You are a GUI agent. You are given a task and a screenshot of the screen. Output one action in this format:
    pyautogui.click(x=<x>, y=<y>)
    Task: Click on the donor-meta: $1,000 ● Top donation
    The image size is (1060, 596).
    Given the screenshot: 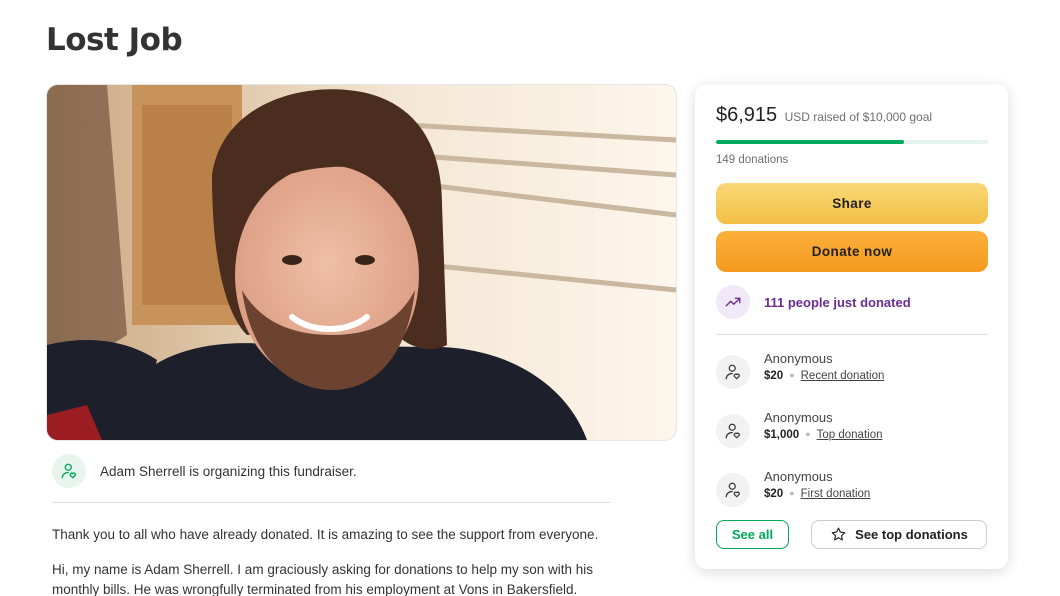 What is the action you would take?
    pyautogui.click(x=823, y=435)
    